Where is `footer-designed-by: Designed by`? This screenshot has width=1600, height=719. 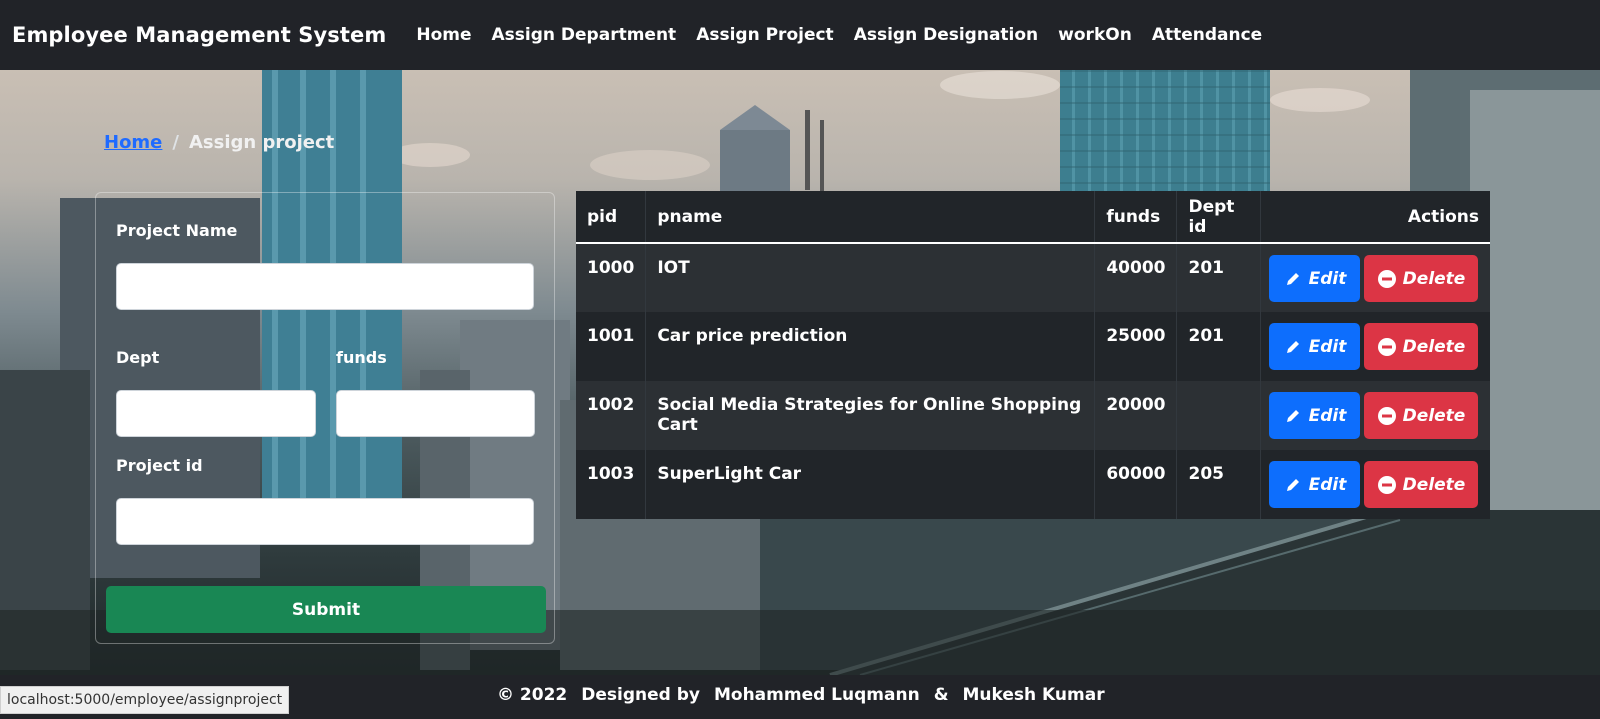 footer-designed-by: Designed by is located at coordinates (640, 695).